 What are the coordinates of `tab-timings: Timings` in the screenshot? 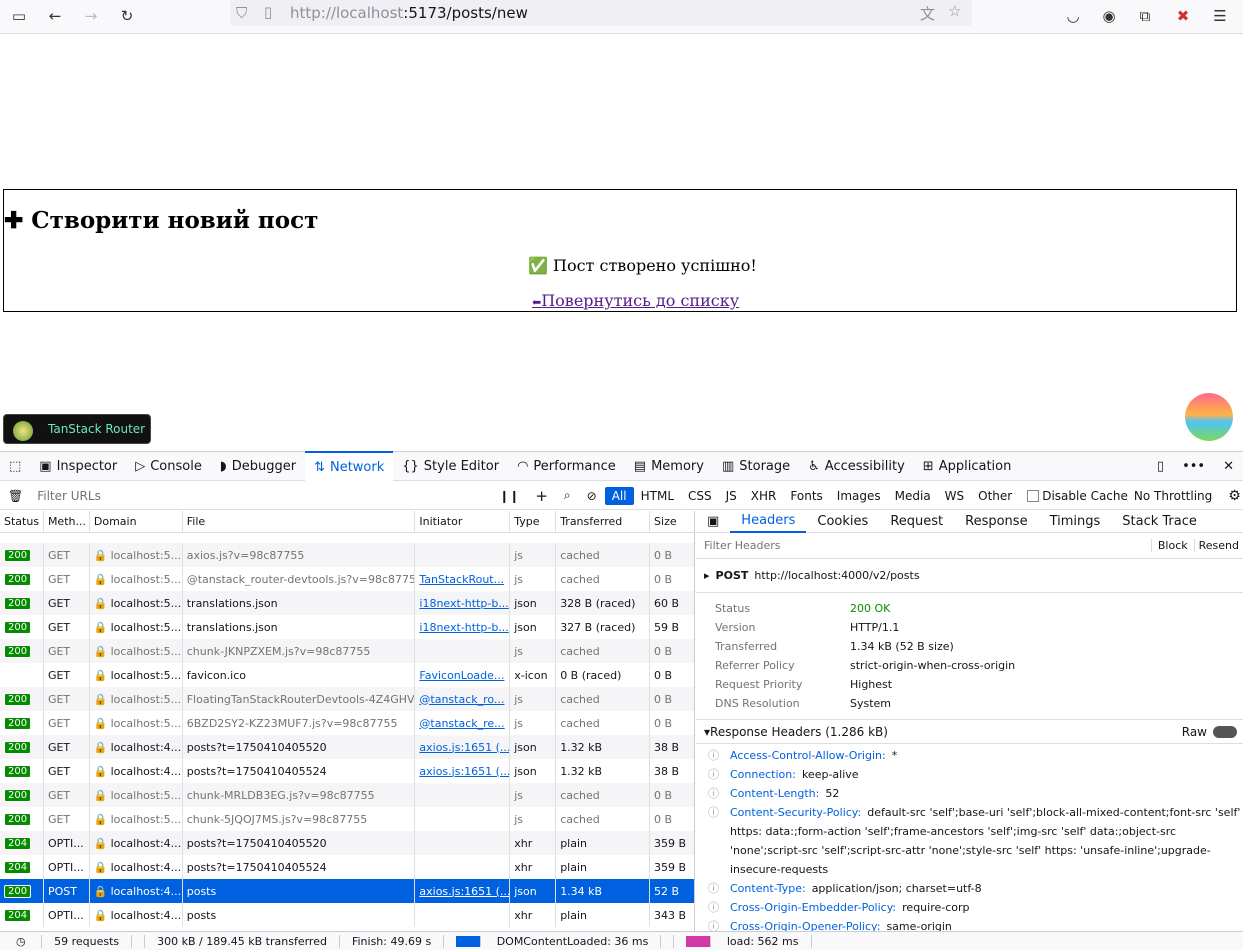 It's located at (1075, 522).